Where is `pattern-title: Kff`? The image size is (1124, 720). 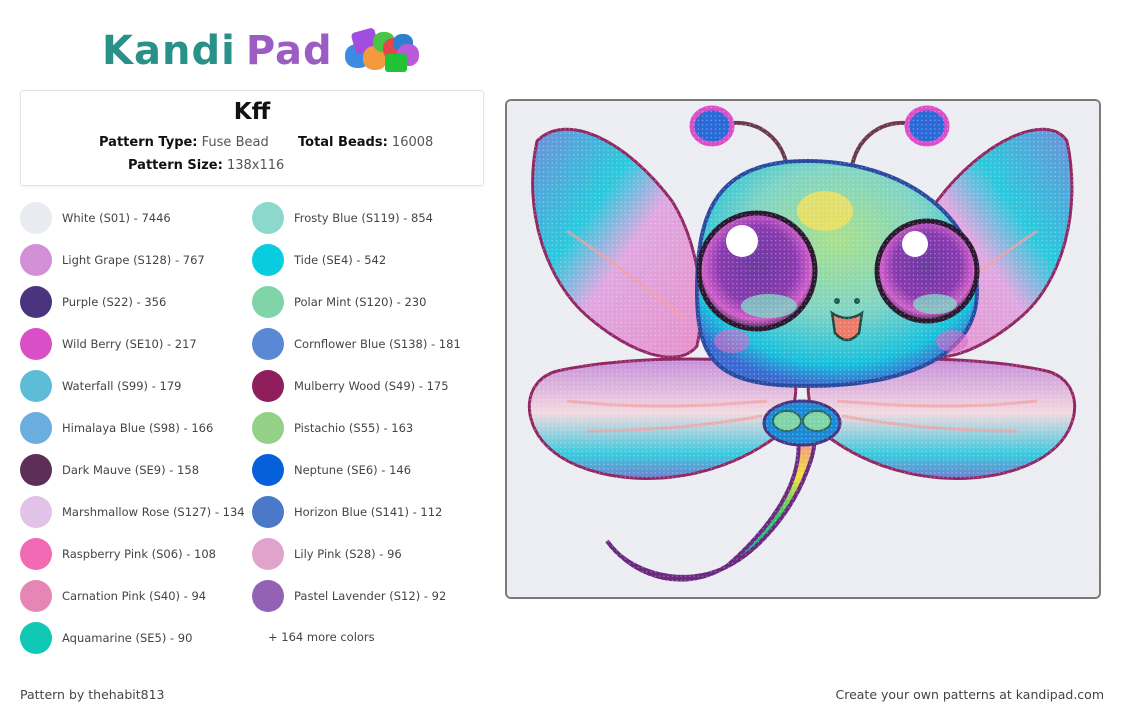
pattern-title: Kff is located at coordinates (252, 112).